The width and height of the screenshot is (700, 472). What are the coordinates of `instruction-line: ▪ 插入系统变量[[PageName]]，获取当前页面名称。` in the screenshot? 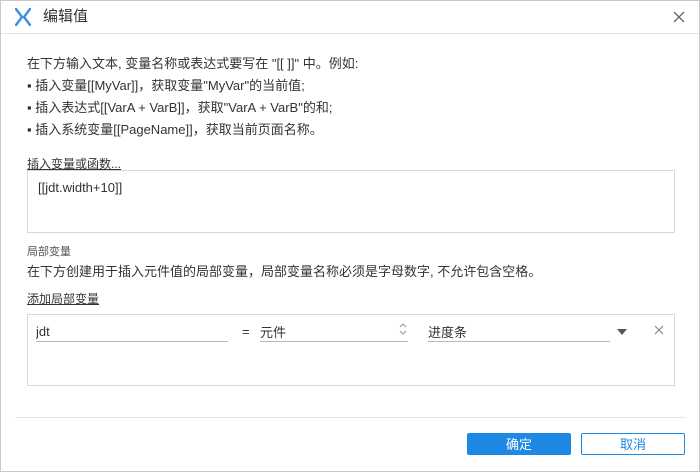 It's located at (175, 129).